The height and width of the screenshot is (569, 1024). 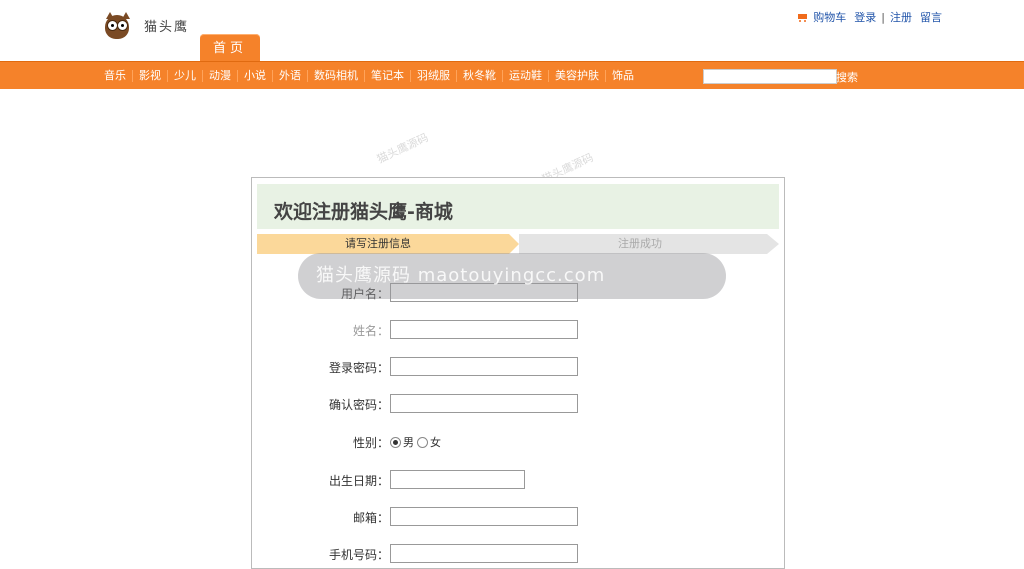 What do you see at coordinates (358, 405) in the screenshot?
I see `confirm-password-label: 确认密码：` at bounding box center [358, 405].